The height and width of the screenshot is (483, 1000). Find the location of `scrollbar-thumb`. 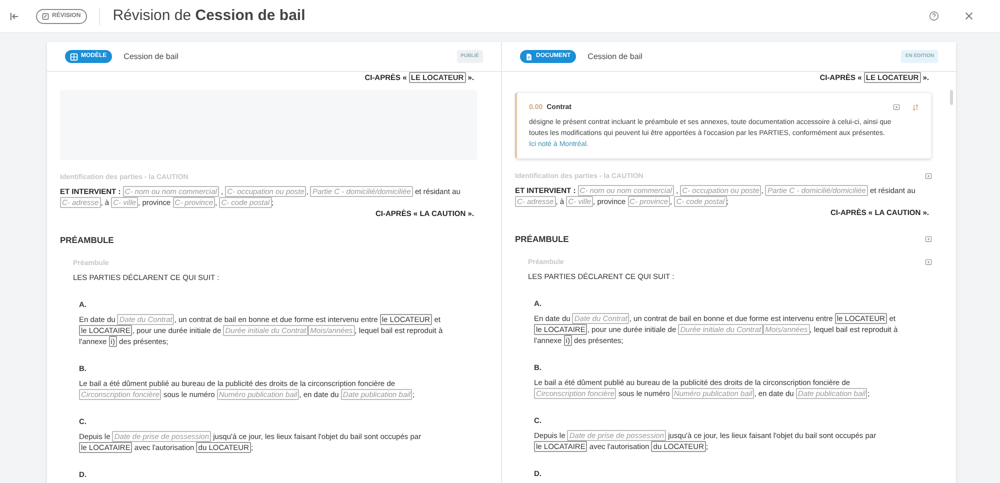

scrollbar-thumb is located at coordinates (951, 97).